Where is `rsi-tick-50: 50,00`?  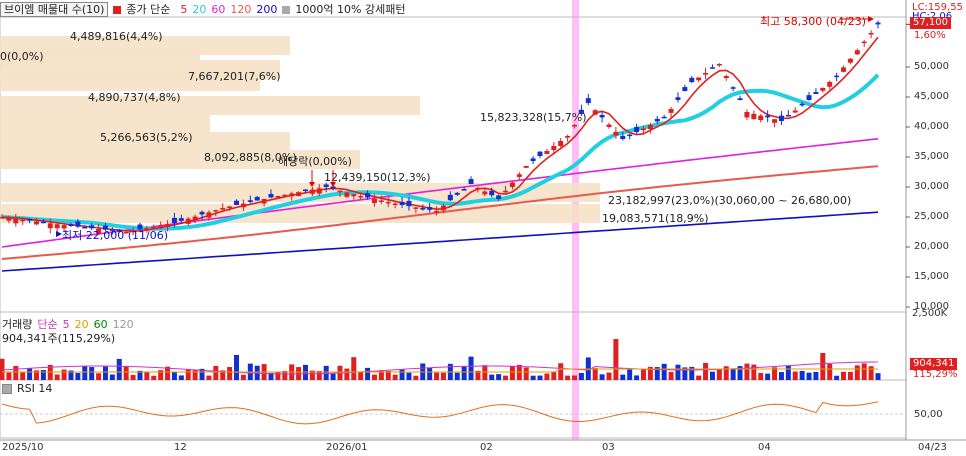
rsi-tick-50: 50,00 is located at coordinates (928, 414).